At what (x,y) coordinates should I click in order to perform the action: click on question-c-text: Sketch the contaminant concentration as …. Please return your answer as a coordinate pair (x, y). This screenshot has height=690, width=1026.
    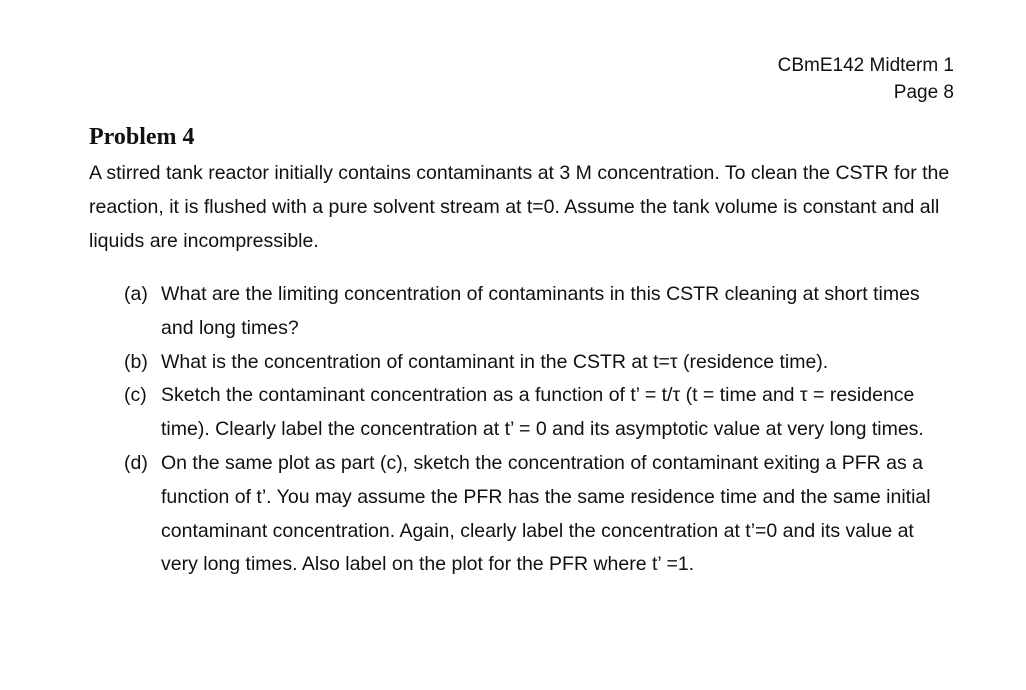
    Looking at the image, I should click on (542, 412).